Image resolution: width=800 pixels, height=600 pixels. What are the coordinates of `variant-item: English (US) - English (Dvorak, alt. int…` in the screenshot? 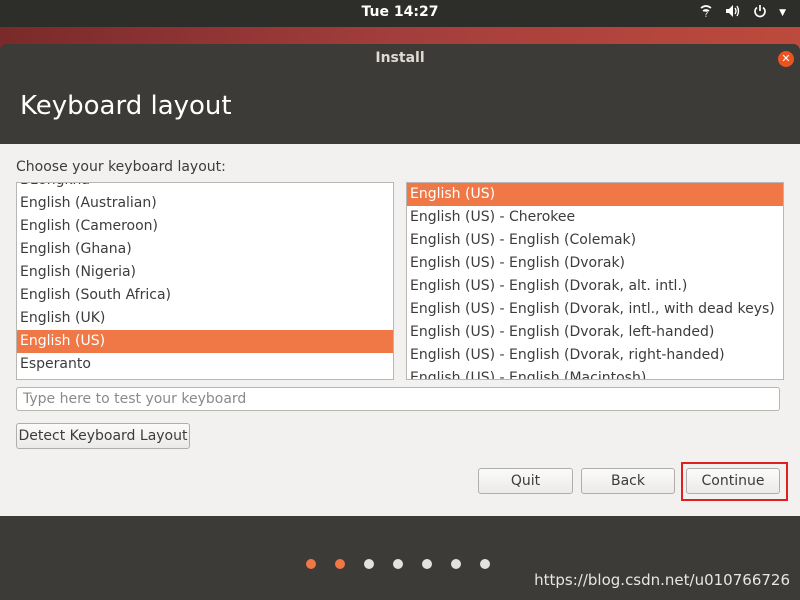 It's located at (595, 286).